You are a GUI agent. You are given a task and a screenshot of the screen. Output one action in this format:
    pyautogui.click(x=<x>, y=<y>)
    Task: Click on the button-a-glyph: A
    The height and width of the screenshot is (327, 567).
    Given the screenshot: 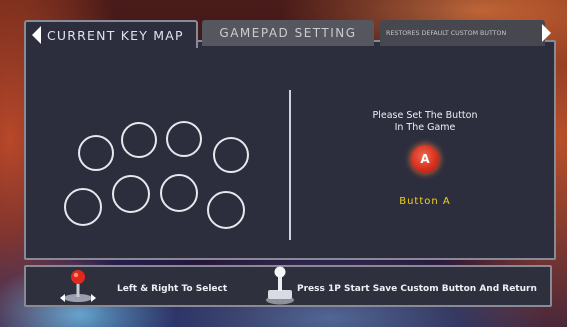 What is the action you would take?
    pyautogui.click(x=425, y=159)
    